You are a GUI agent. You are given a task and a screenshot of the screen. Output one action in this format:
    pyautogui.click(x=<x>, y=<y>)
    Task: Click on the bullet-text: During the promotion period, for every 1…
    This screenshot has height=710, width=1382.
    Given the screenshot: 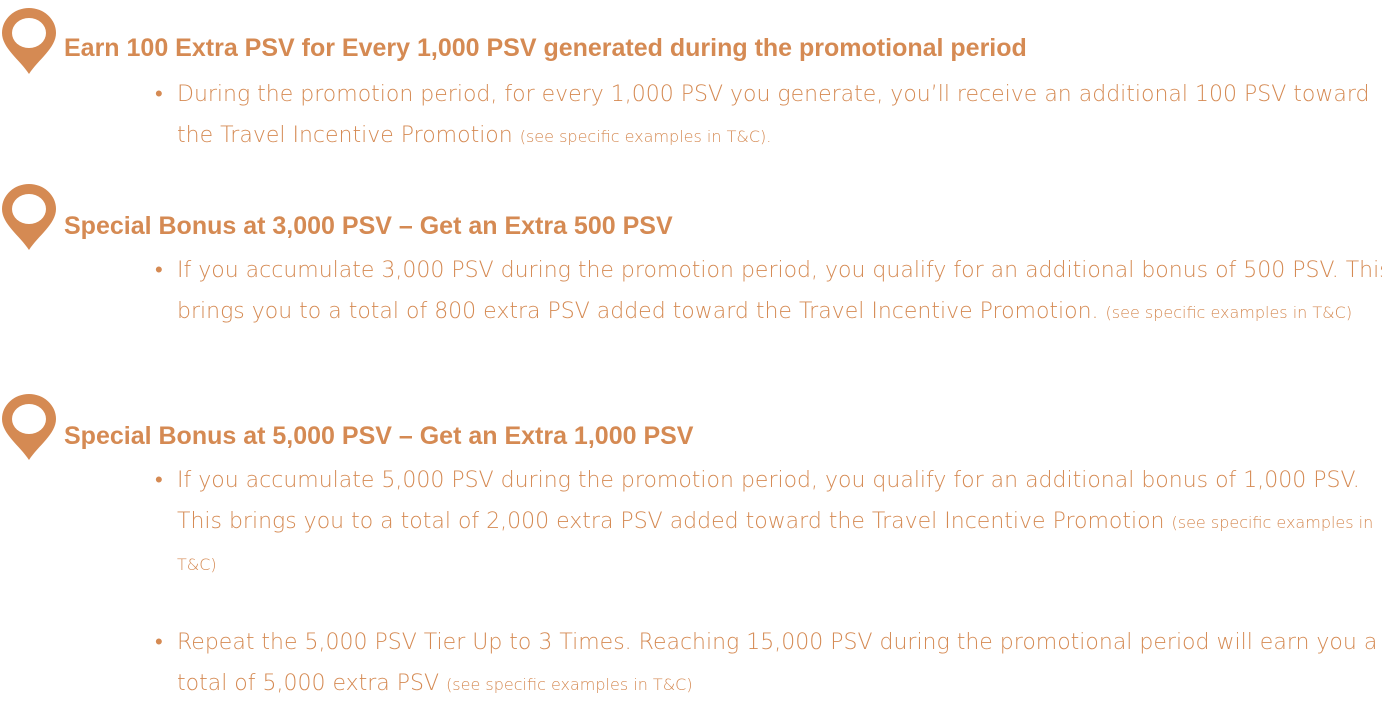 What is the action you would take?
    pyautogui.click(x=773, y=115)
    